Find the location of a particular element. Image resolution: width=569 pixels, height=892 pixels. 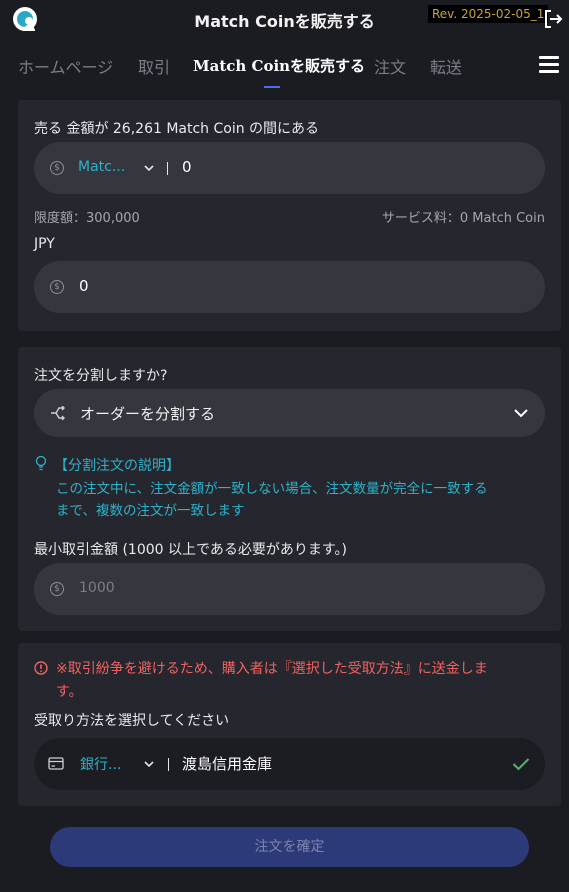

fee-text: サービス料：0 Match Coin is located at coordinates (463, 218).